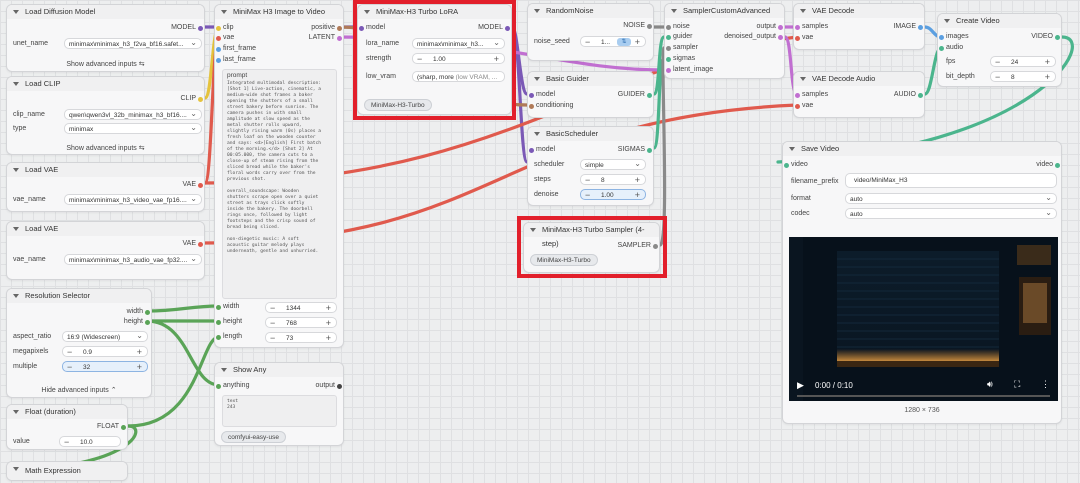 The height and width of the screenshot is (483, 1080). What do you see at coordinates (613, 179) in the screenshot?
I see `steps-input: − 8 +` at bounding box center [613, 179].